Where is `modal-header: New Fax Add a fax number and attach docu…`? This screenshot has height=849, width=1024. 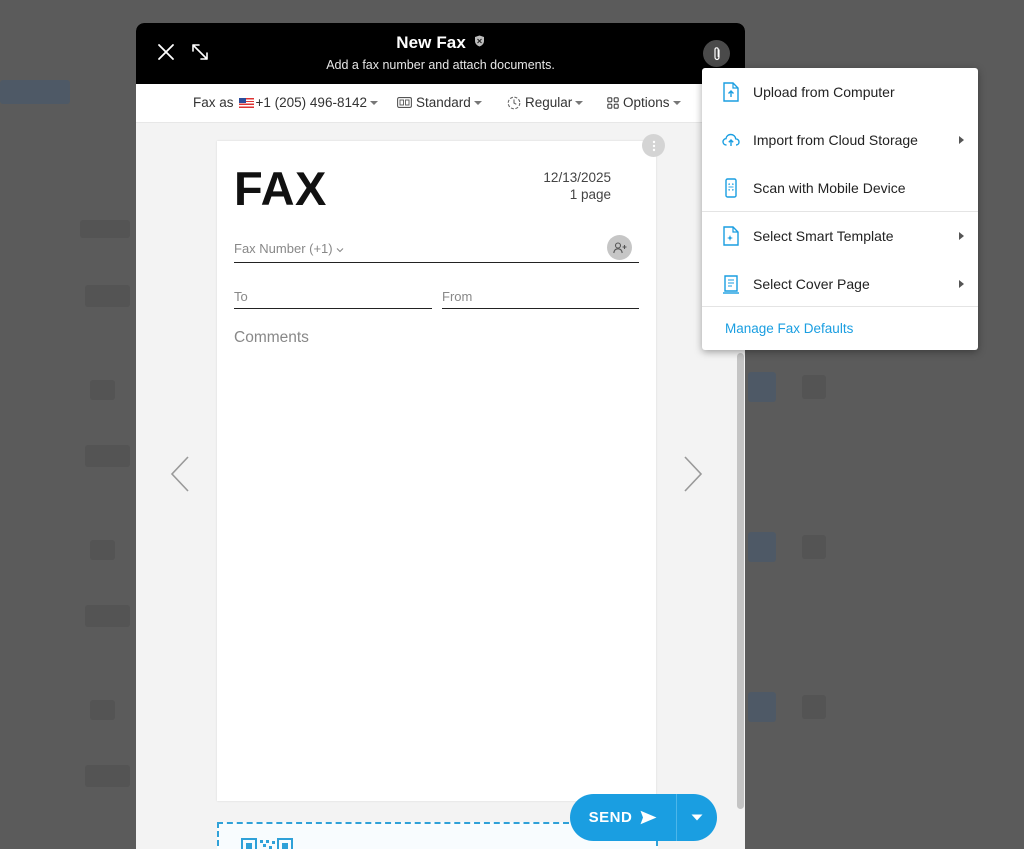
modal-header: New Fax Add a fax number and attach docu… is located at coordinates (440, 53).